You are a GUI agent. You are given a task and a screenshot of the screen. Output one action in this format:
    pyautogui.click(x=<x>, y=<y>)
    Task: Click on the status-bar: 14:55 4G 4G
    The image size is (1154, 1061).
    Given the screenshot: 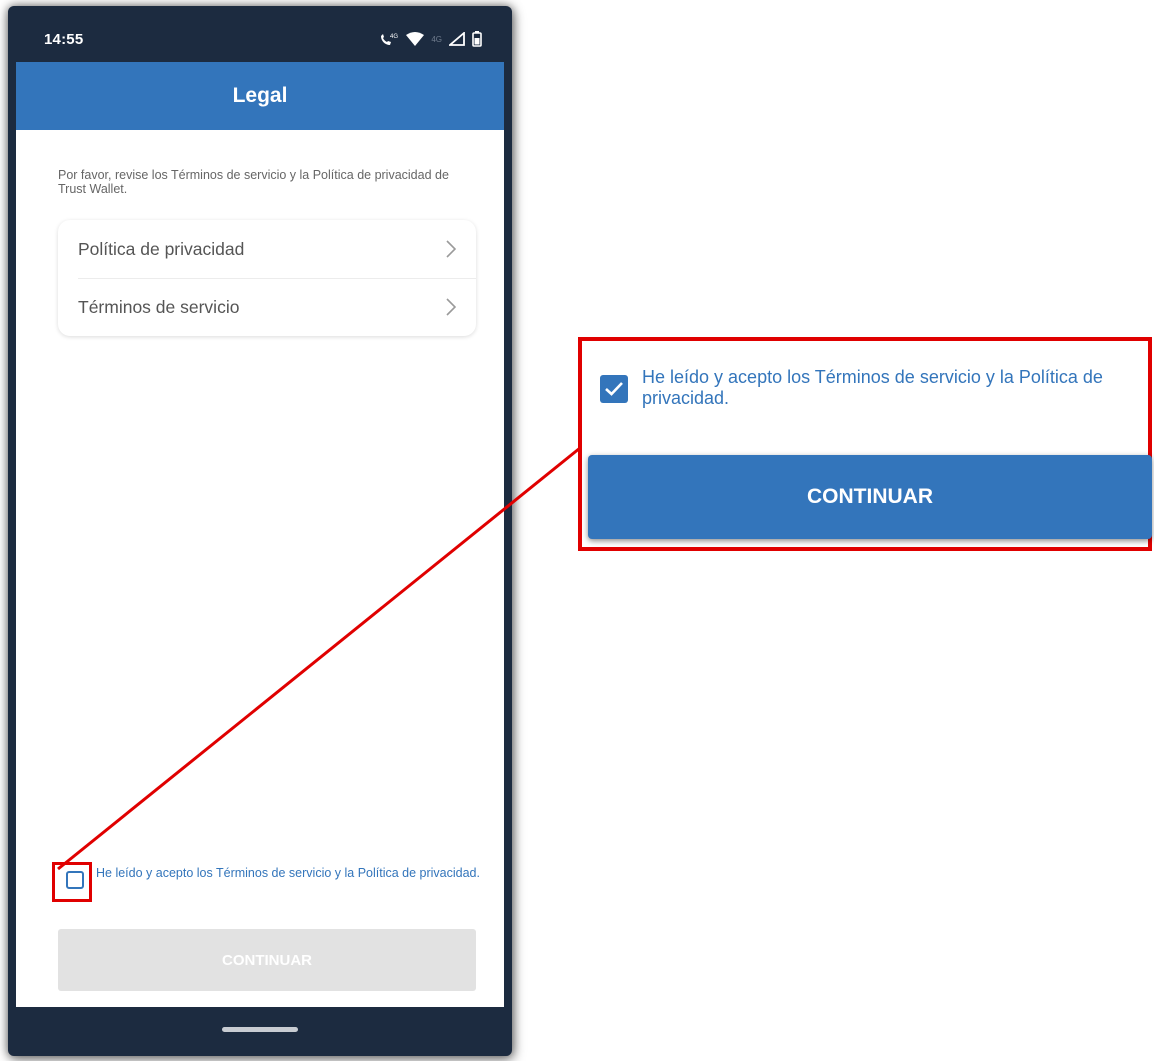 What is the action you would take?
    pyautogui.click(x=260, y=39)
    